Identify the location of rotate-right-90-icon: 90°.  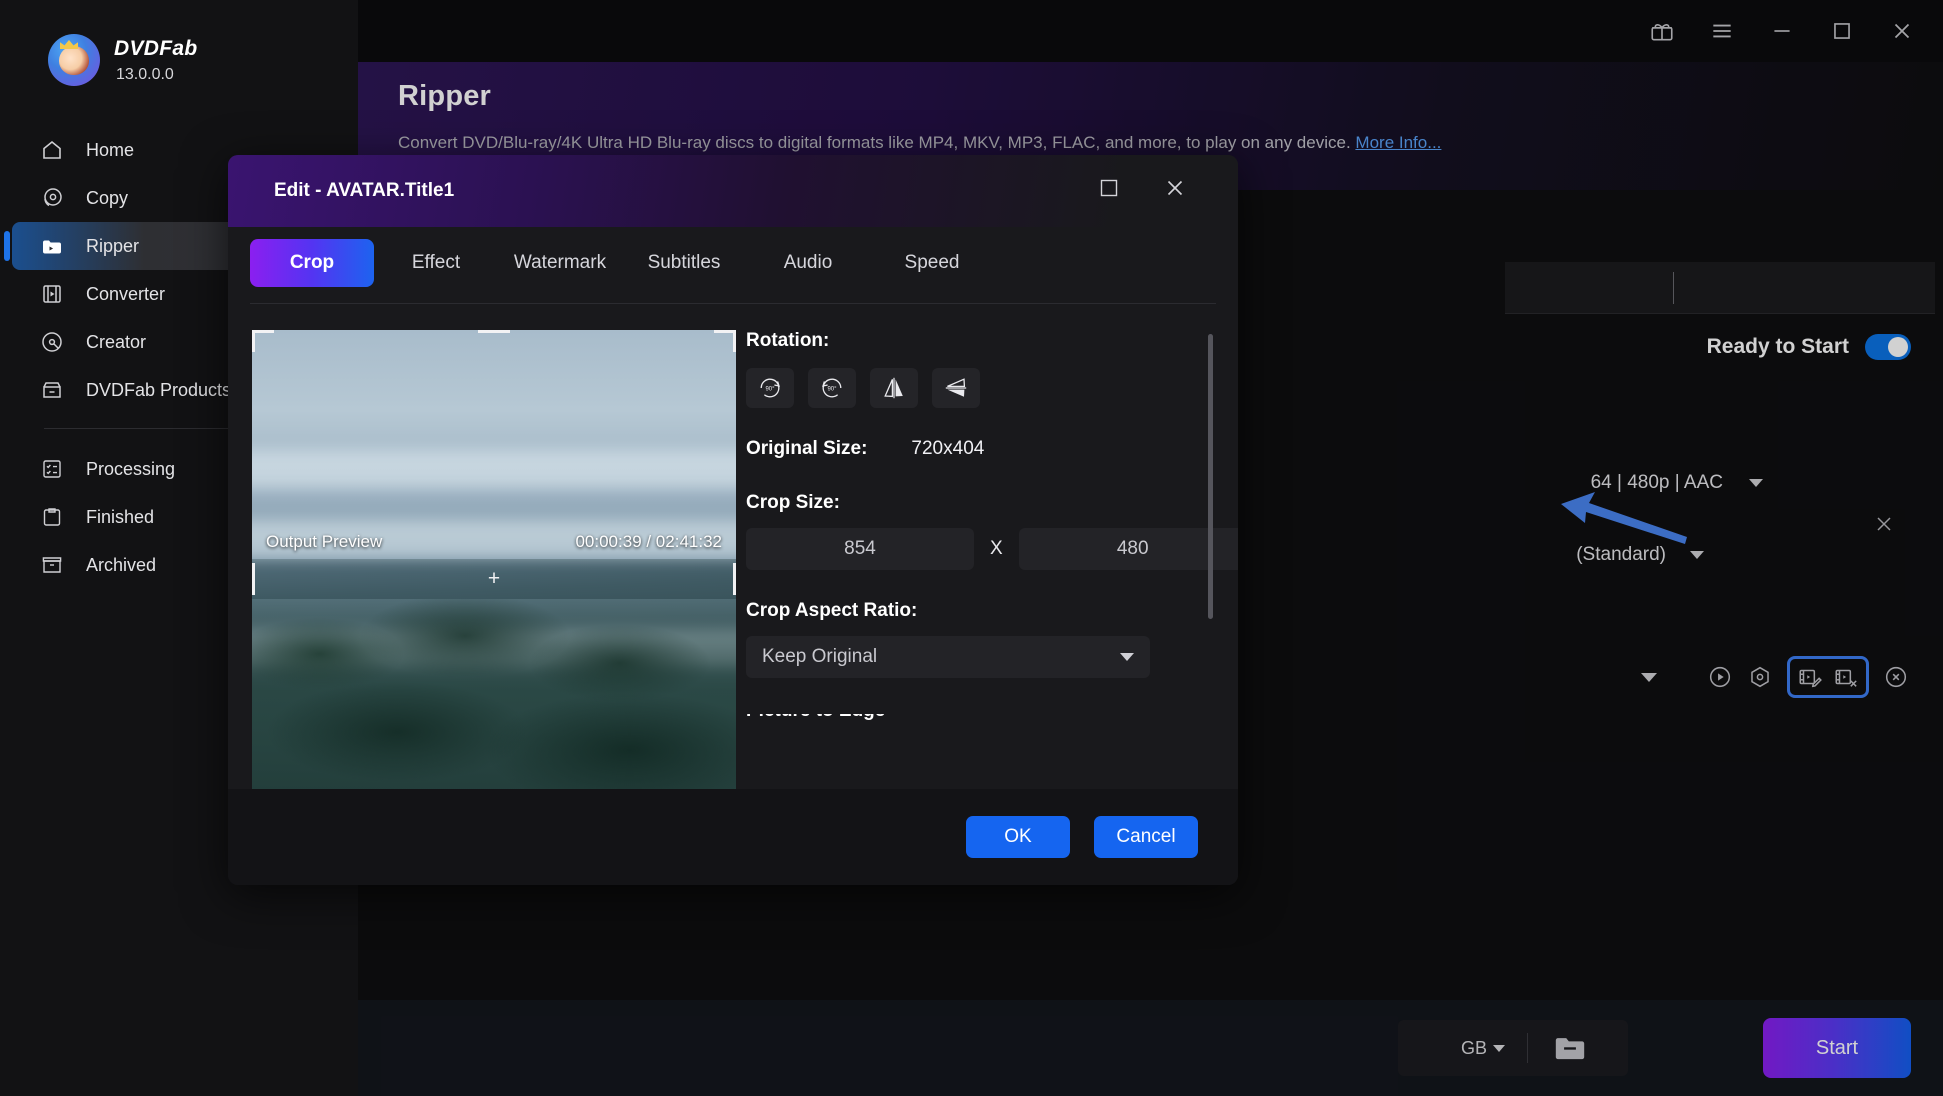
(770, 388).